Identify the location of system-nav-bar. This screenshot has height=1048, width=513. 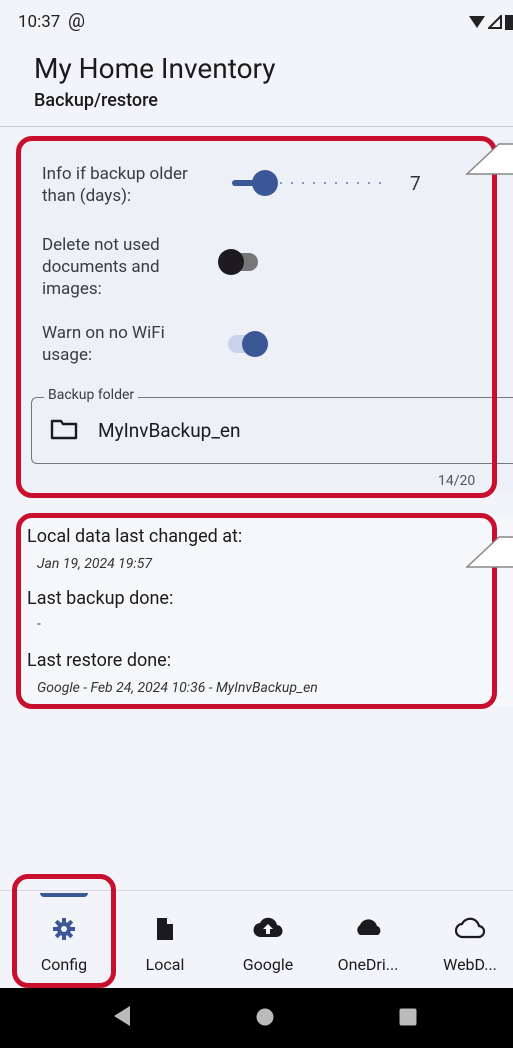
(256, 1018).